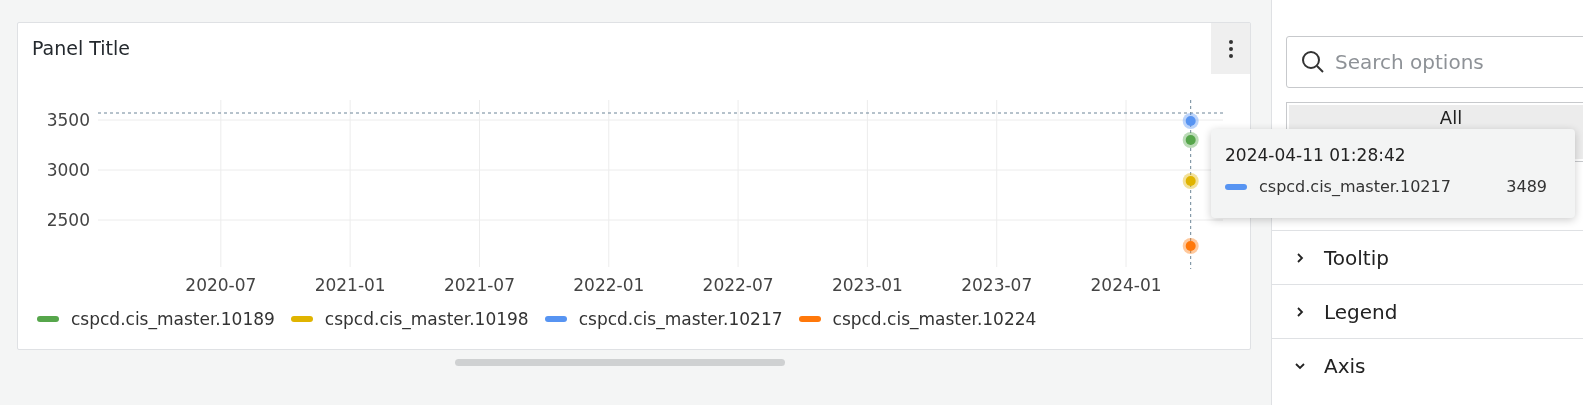 Image resolution: width=1583 pixels, height=405 pixels. Describe the element at coordinates (68, 120) in the screenshot. I see `axis-label: 3500` at that location.